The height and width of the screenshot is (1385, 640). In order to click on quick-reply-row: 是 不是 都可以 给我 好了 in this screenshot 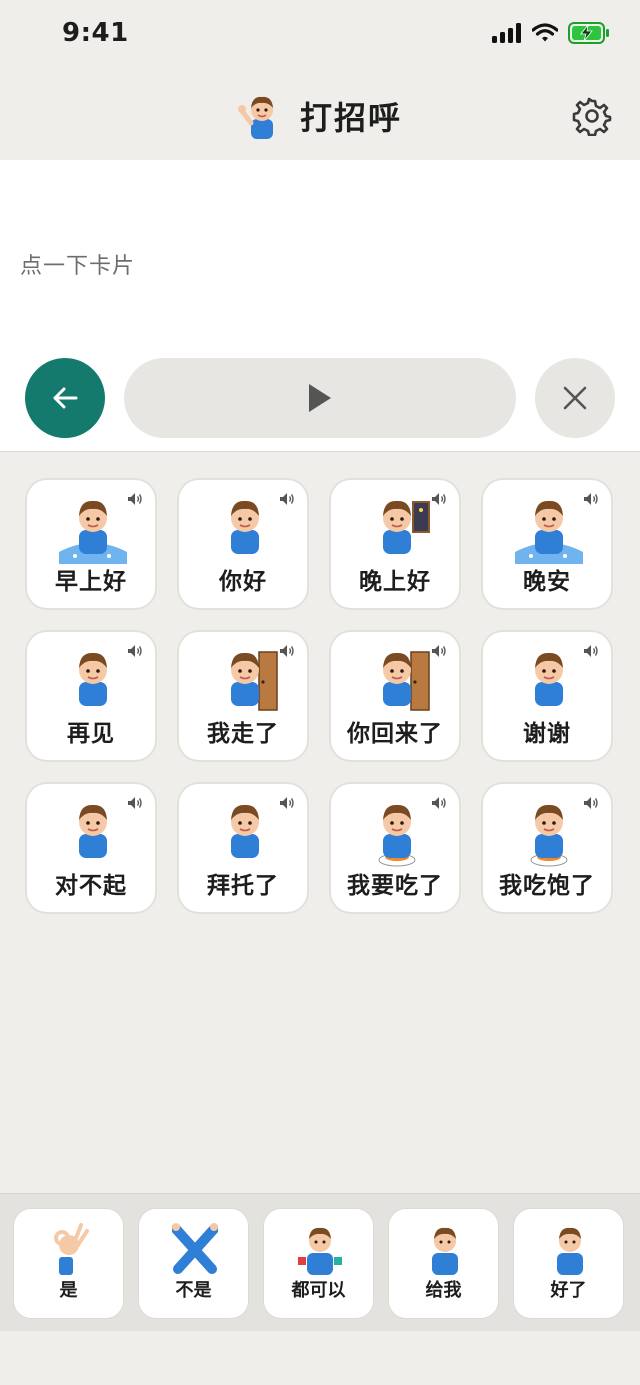, I will do `click(318, 1263)`.